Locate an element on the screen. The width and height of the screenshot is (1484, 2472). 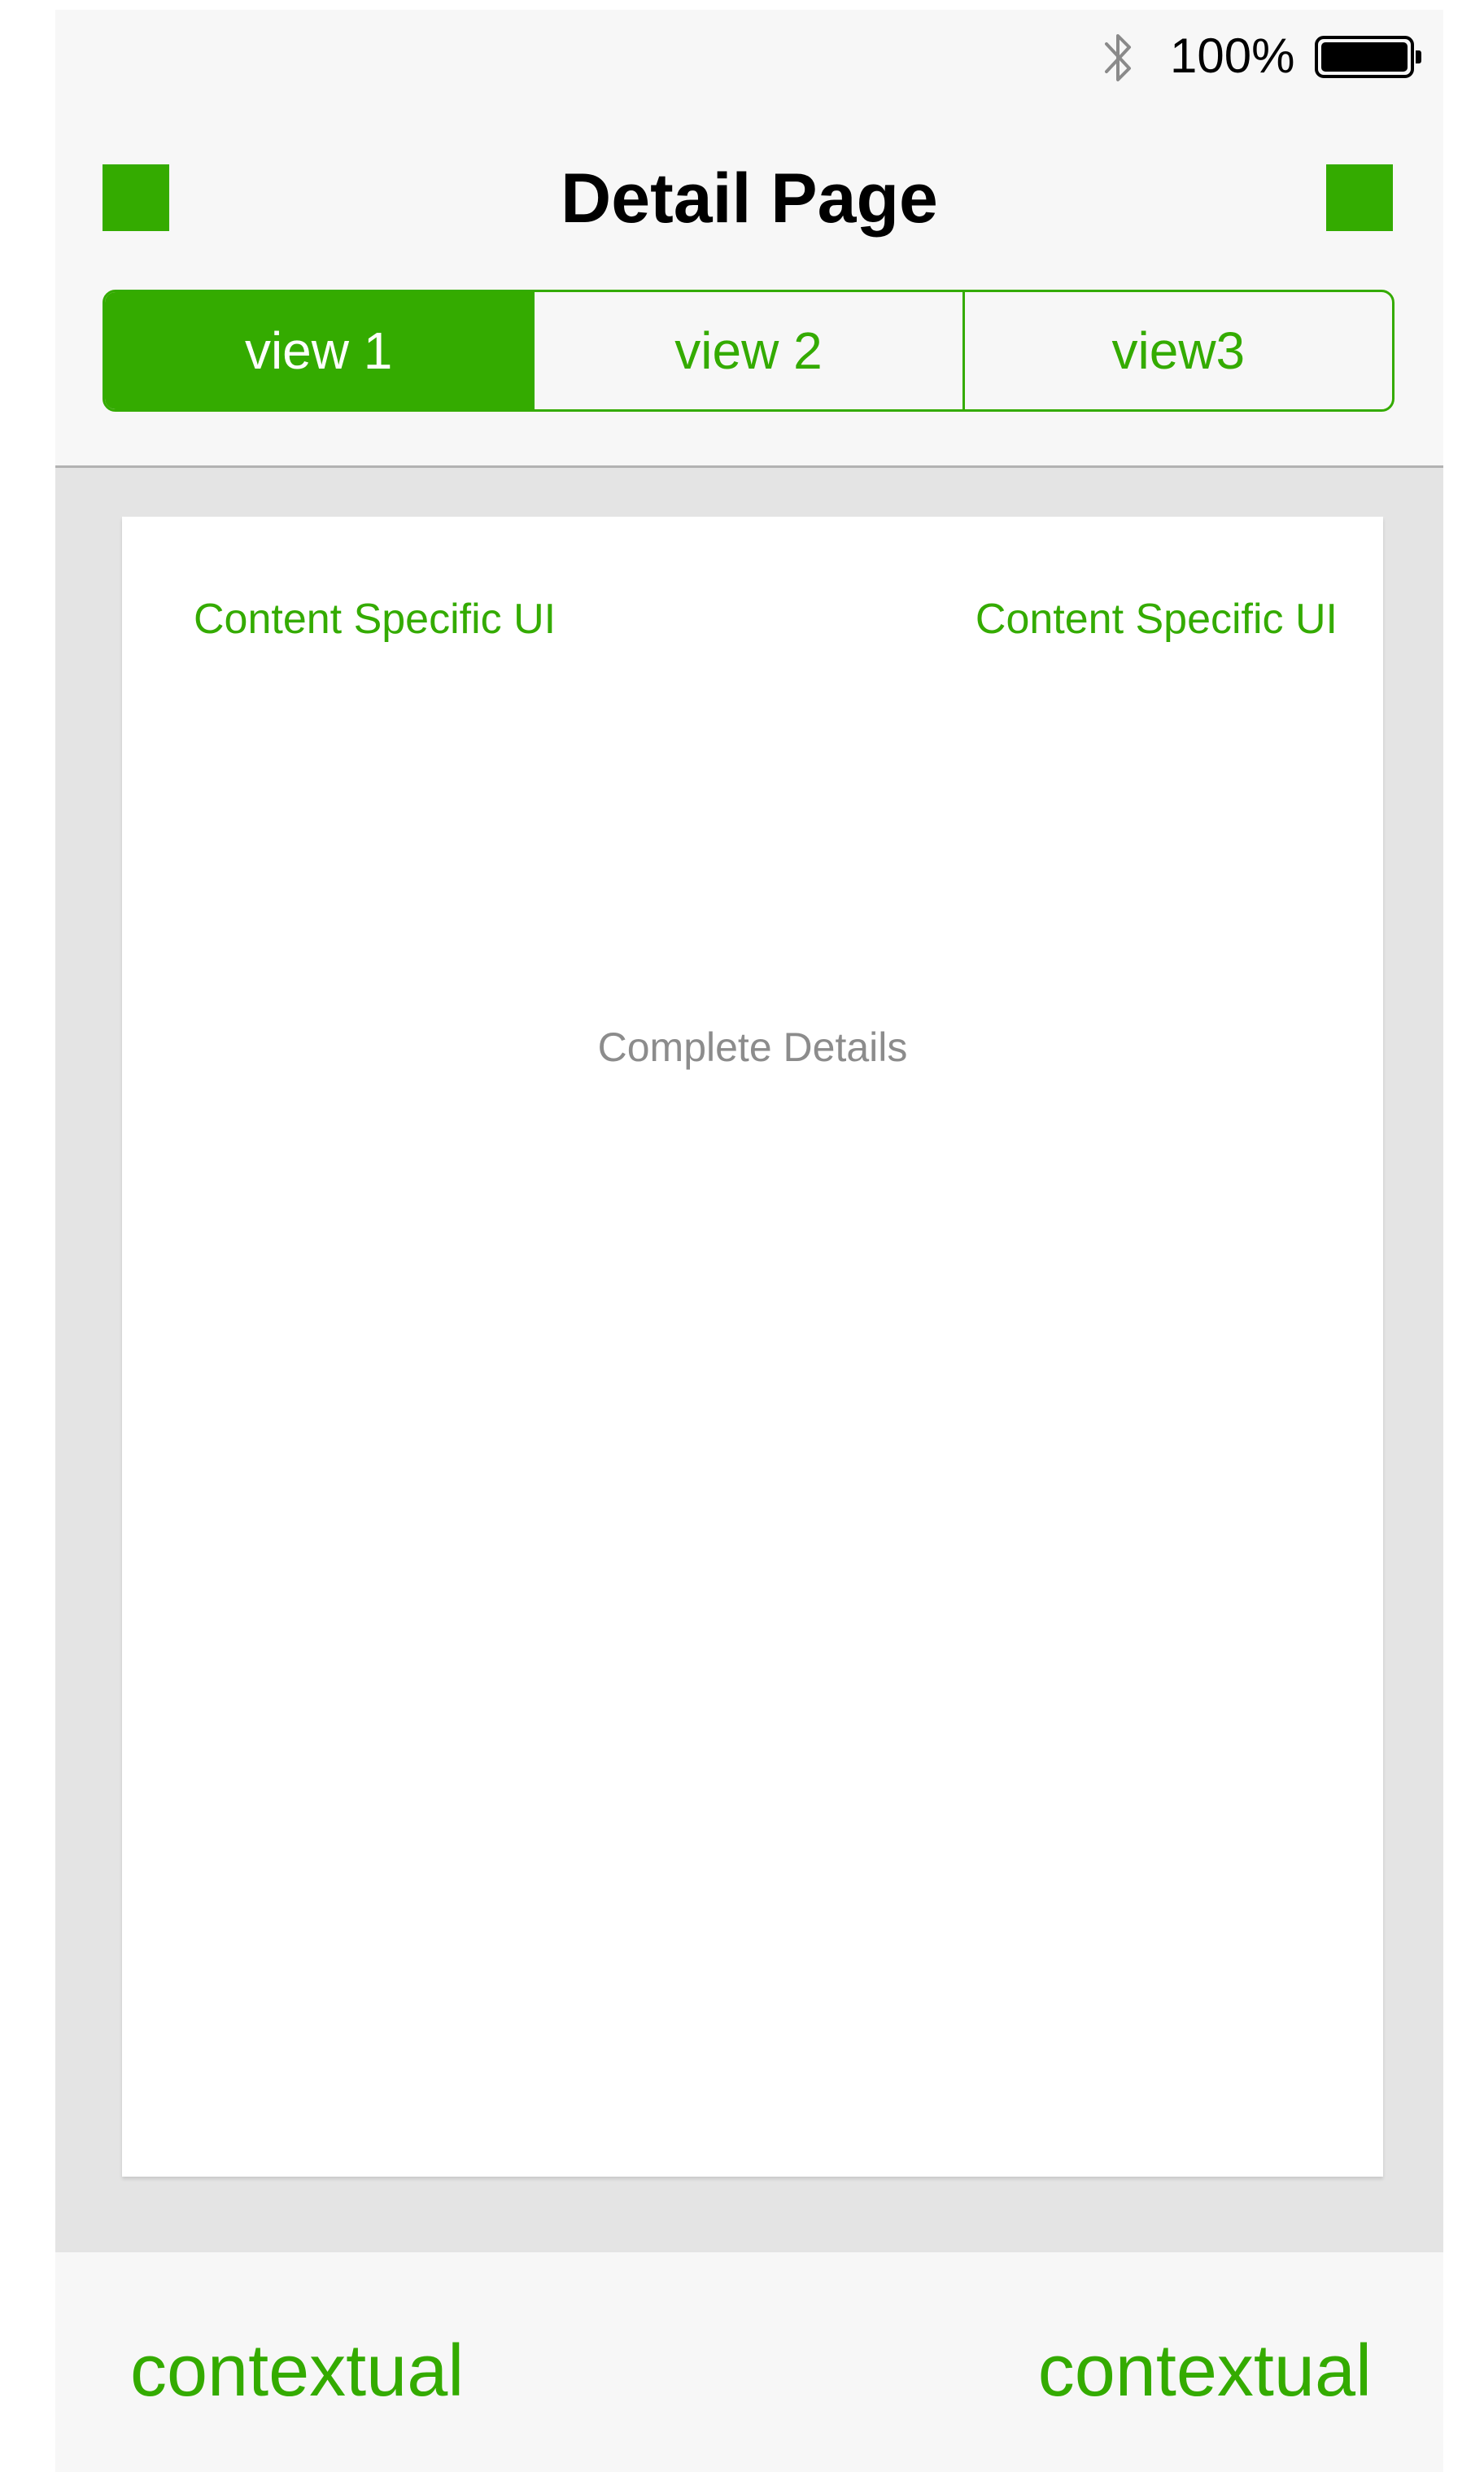
segmented-control: view 1 view 2 view3 is located at coordinates (749, 351).